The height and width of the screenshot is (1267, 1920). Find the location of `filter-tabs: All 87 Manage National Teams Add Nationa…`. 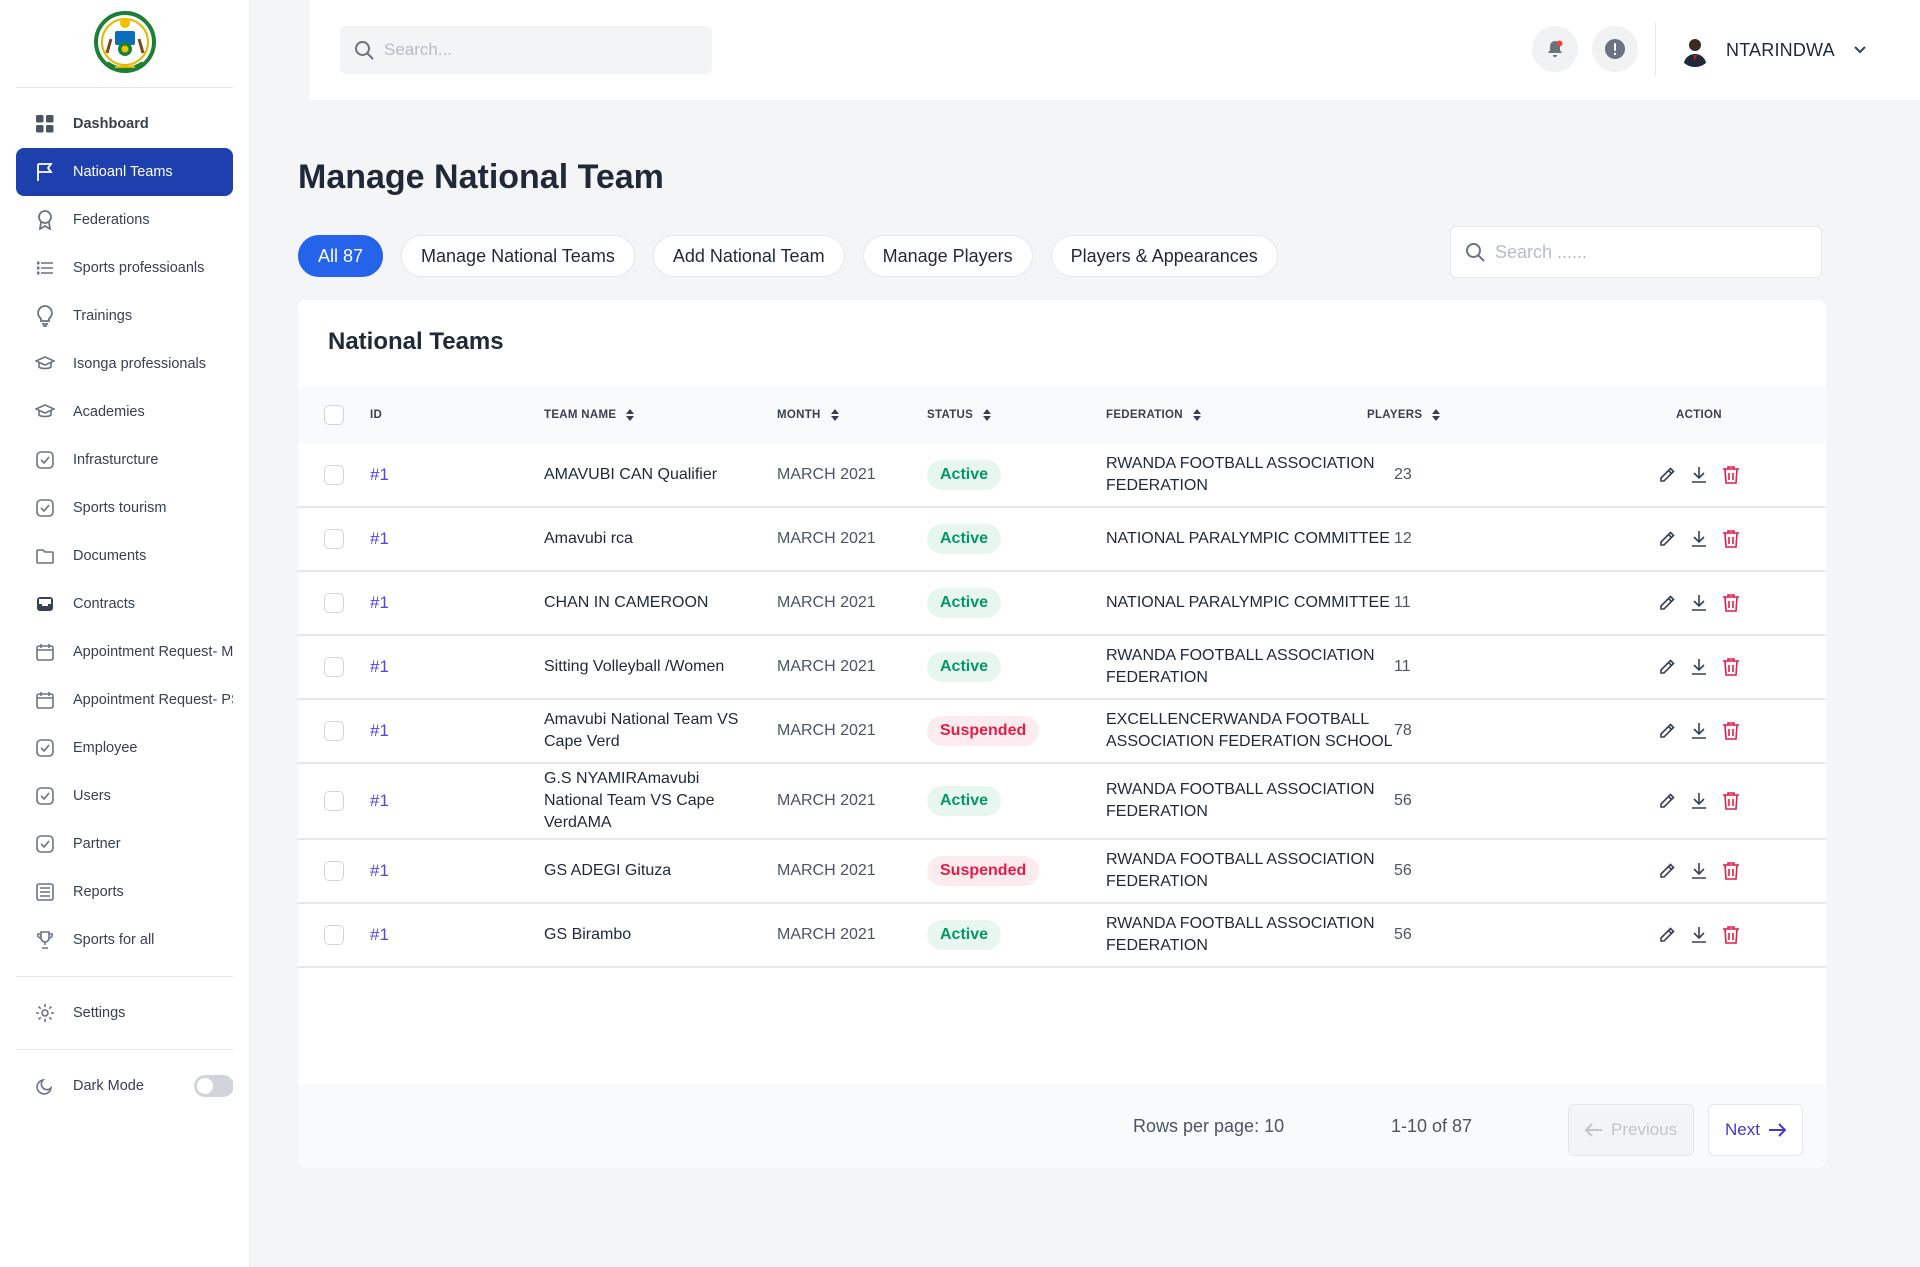

filter-tabs: All 87 Manage National Teams Add Nationa… is located at coordinates (788, 256).